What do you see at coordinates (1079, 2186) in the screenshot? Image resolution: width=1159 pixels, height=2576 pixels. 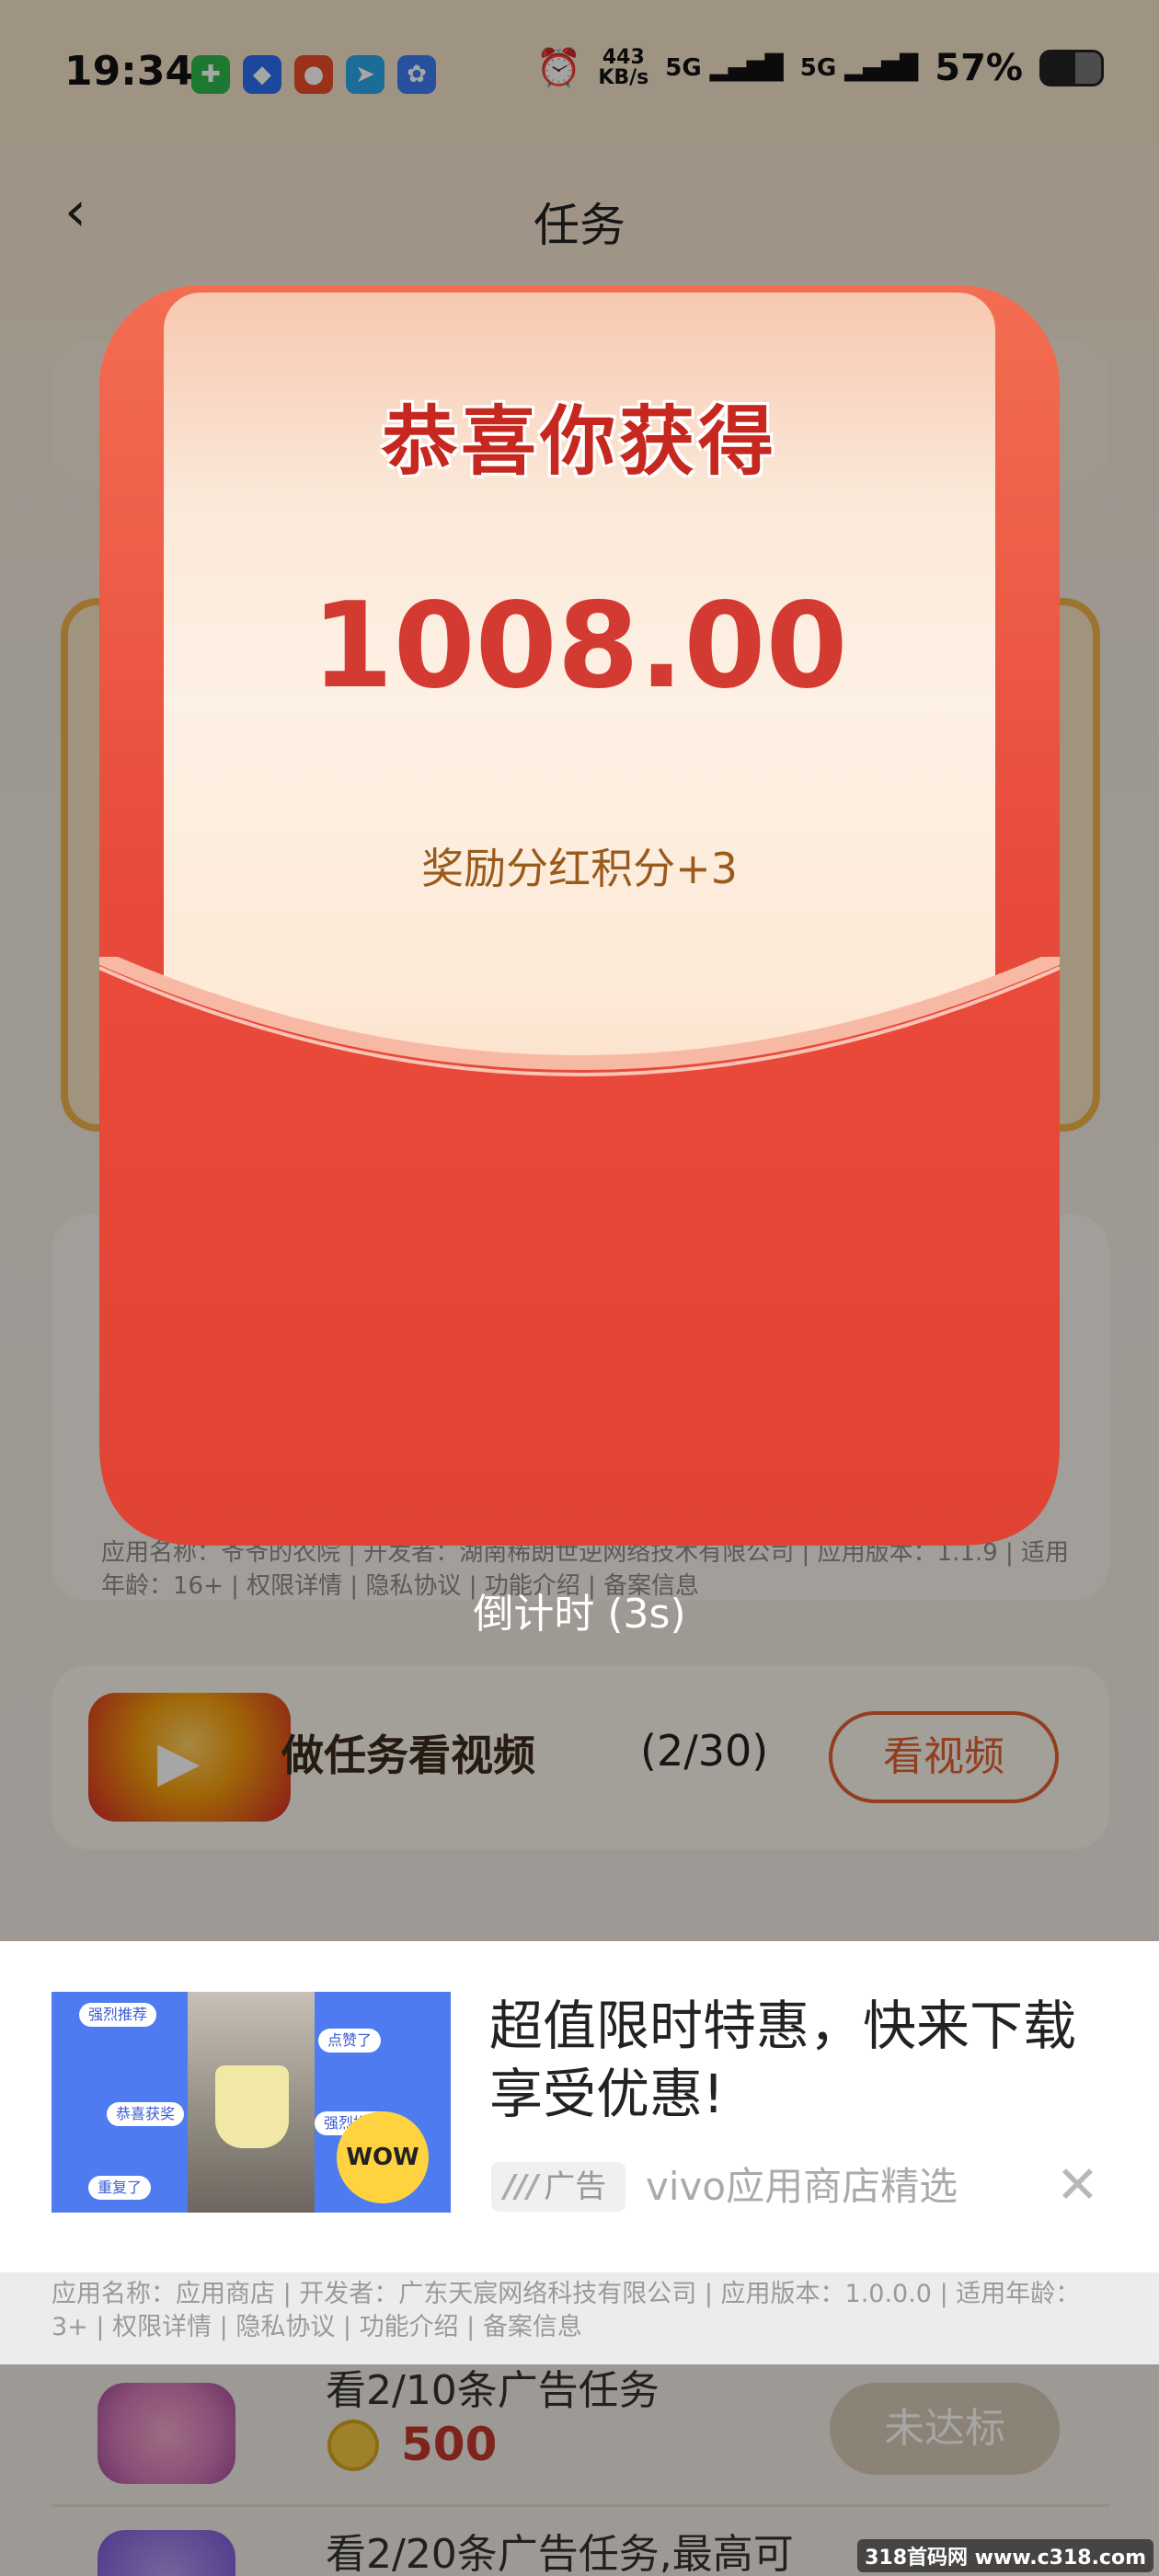 I see `close-icon: ✕` at bounding box center [1079, 2186].